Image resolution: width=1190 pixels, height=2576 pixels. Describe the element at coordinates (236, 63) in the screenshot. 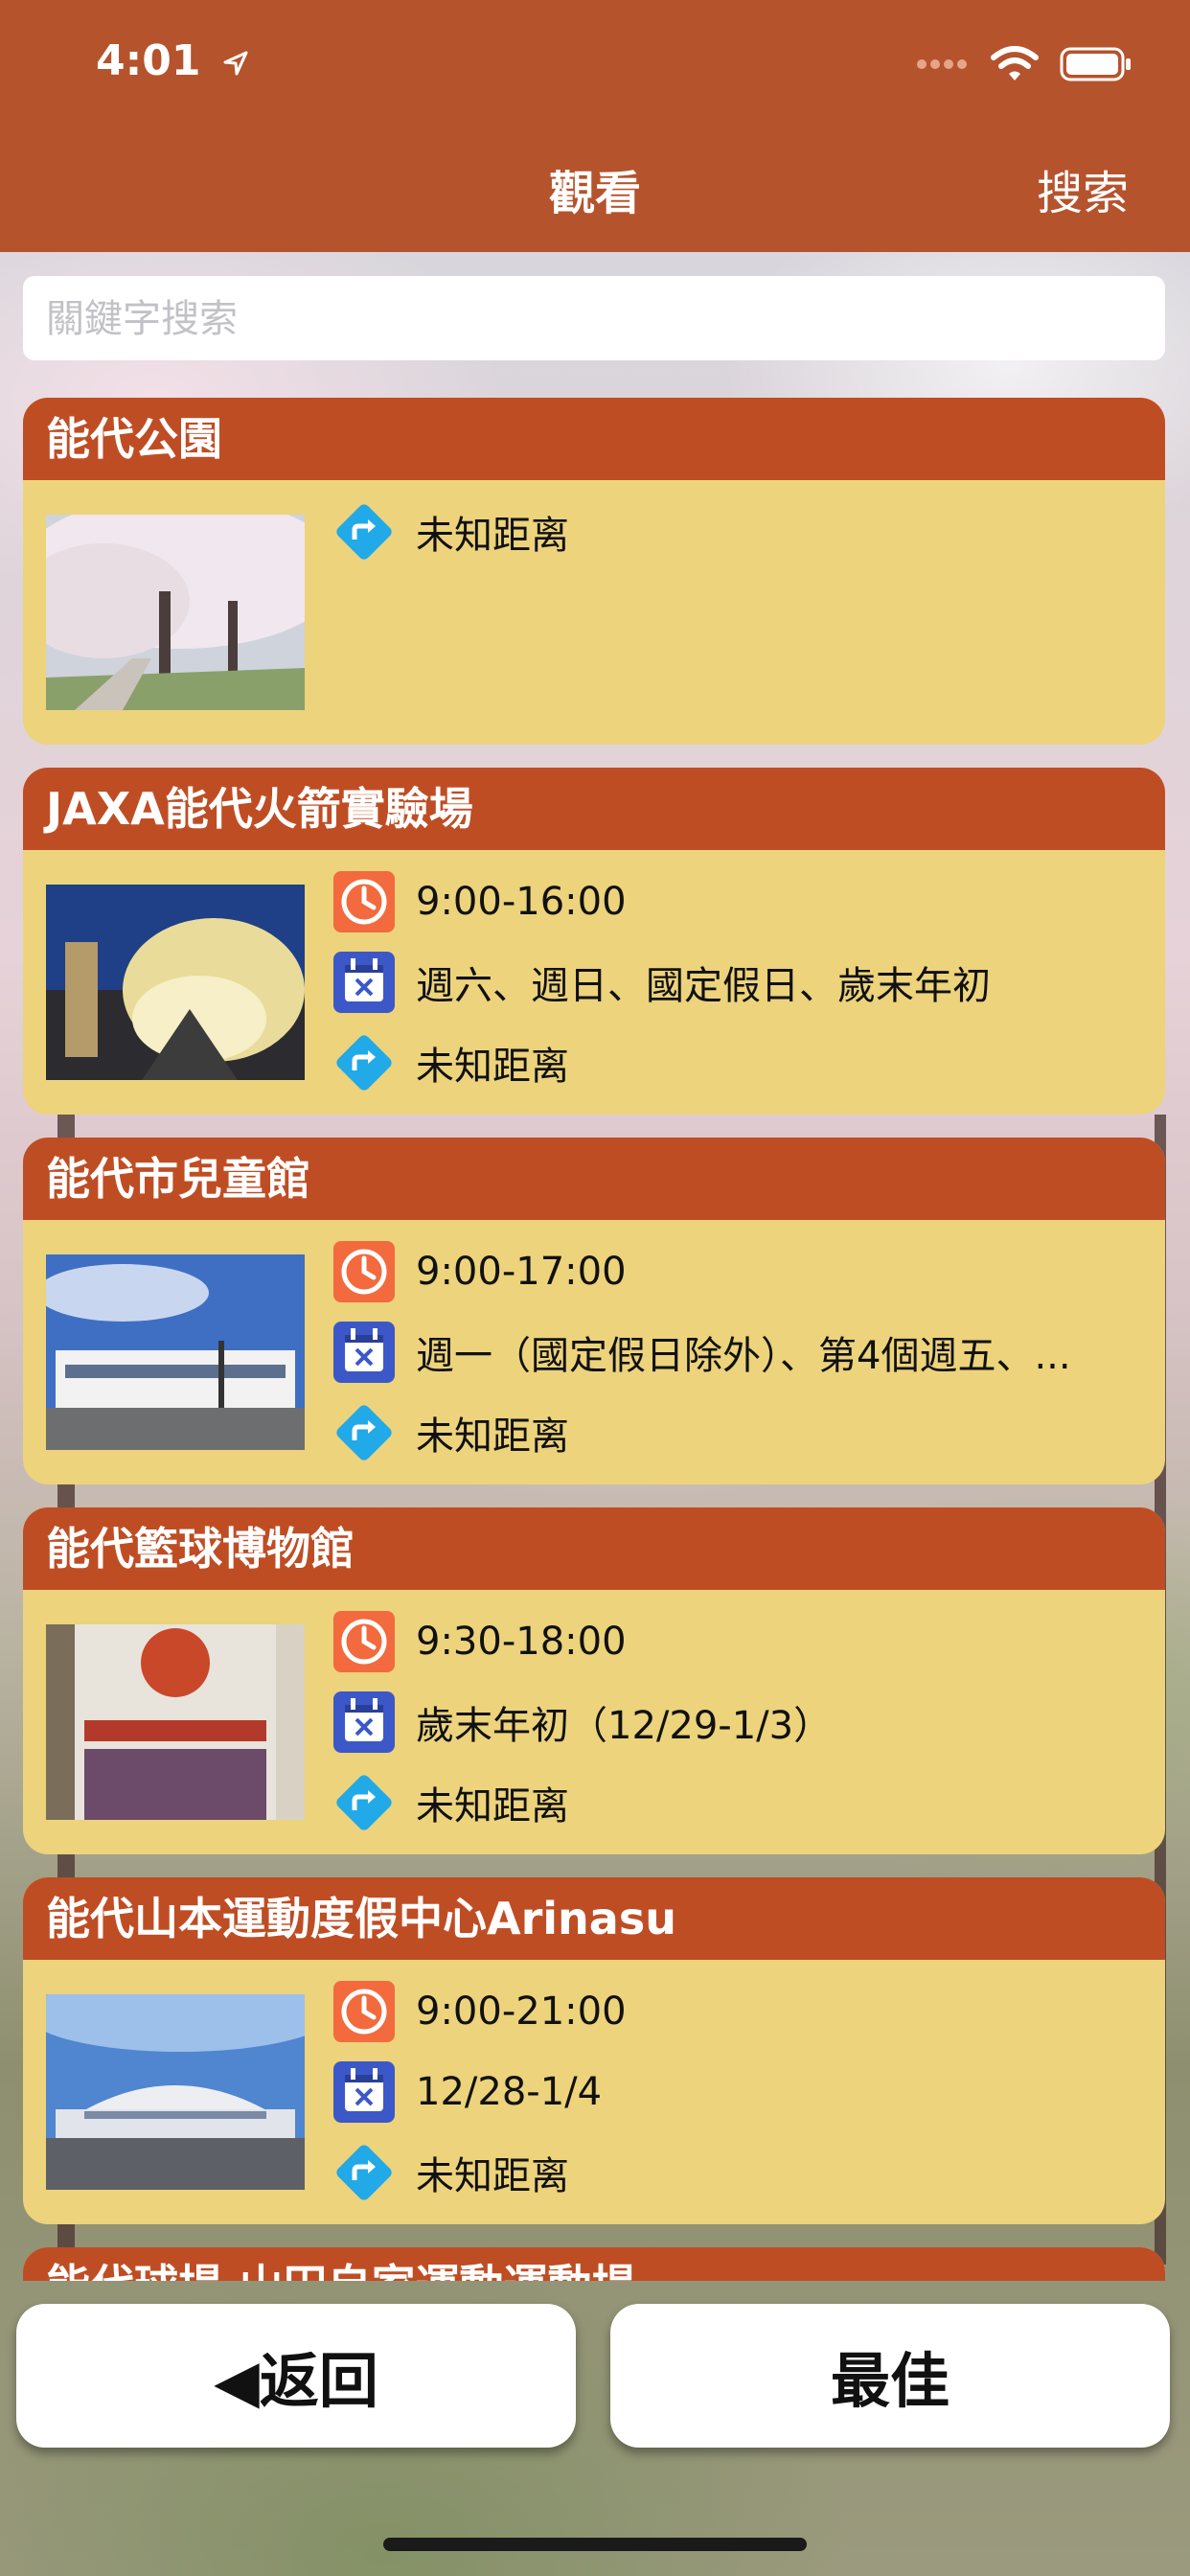

I see `location-arrow-icon` at that location.